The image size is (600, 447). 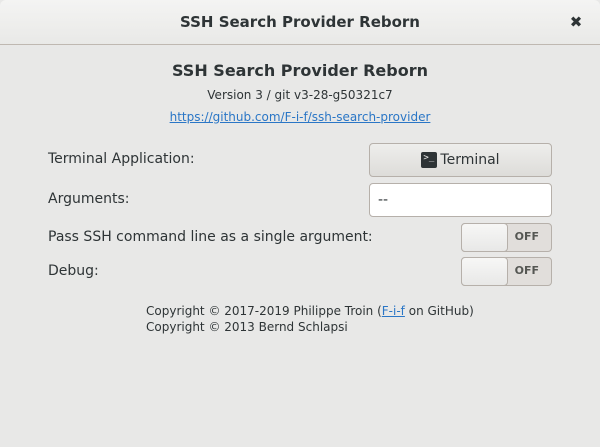 I want to click on copyright-prefix: Copyright © 2017-2019 Philippe Troin (, so click(x=264, y=311).